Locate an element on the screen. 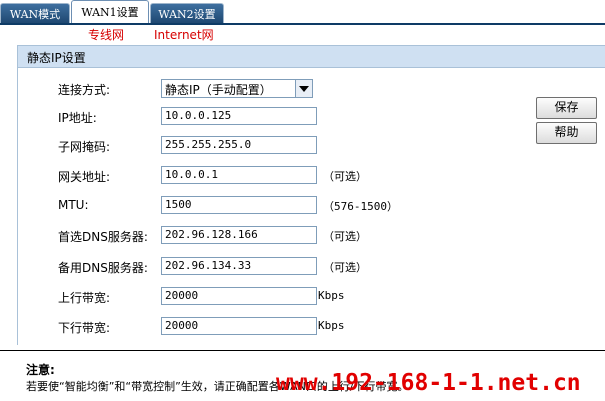 This screenshot has height=401, width=605. section-header: 静态IP设置 is located at coordinates (311, 56).